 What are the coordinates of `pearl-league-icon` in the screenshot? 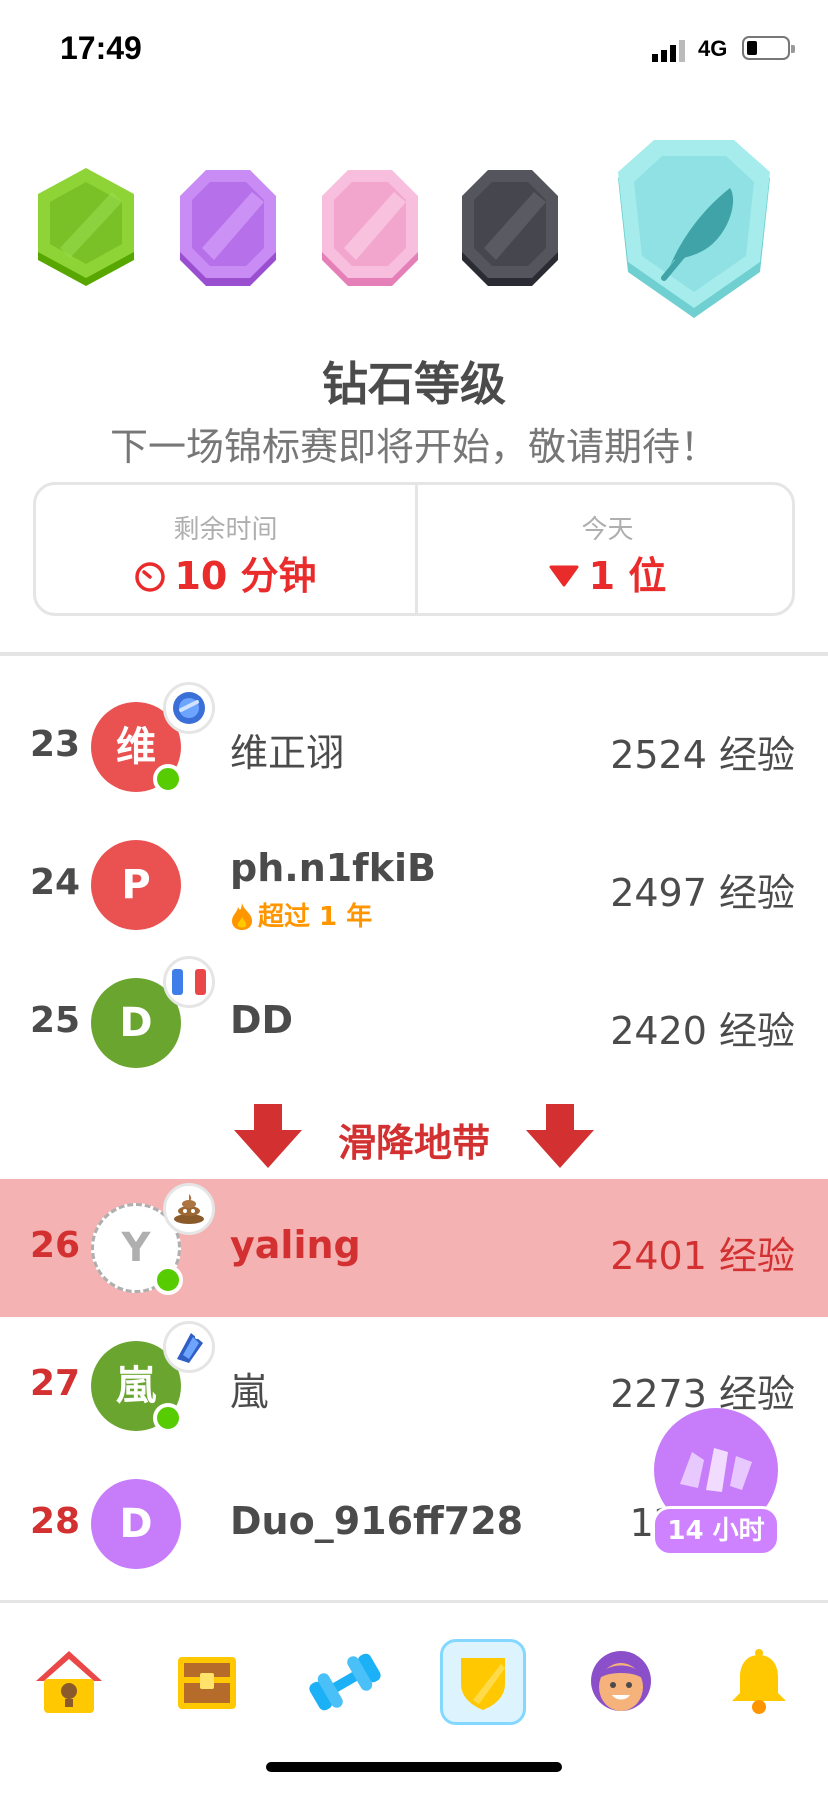 It's located at (370, 228).